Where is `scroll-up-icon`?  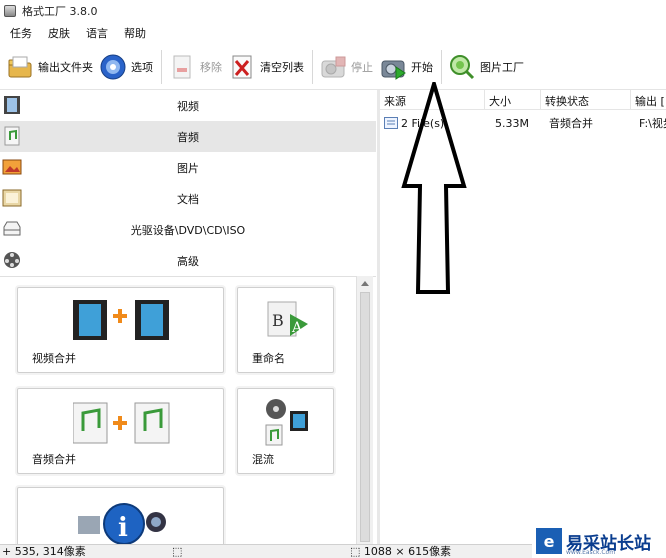 scroll-up-icon is located at coordinates (365, 283).